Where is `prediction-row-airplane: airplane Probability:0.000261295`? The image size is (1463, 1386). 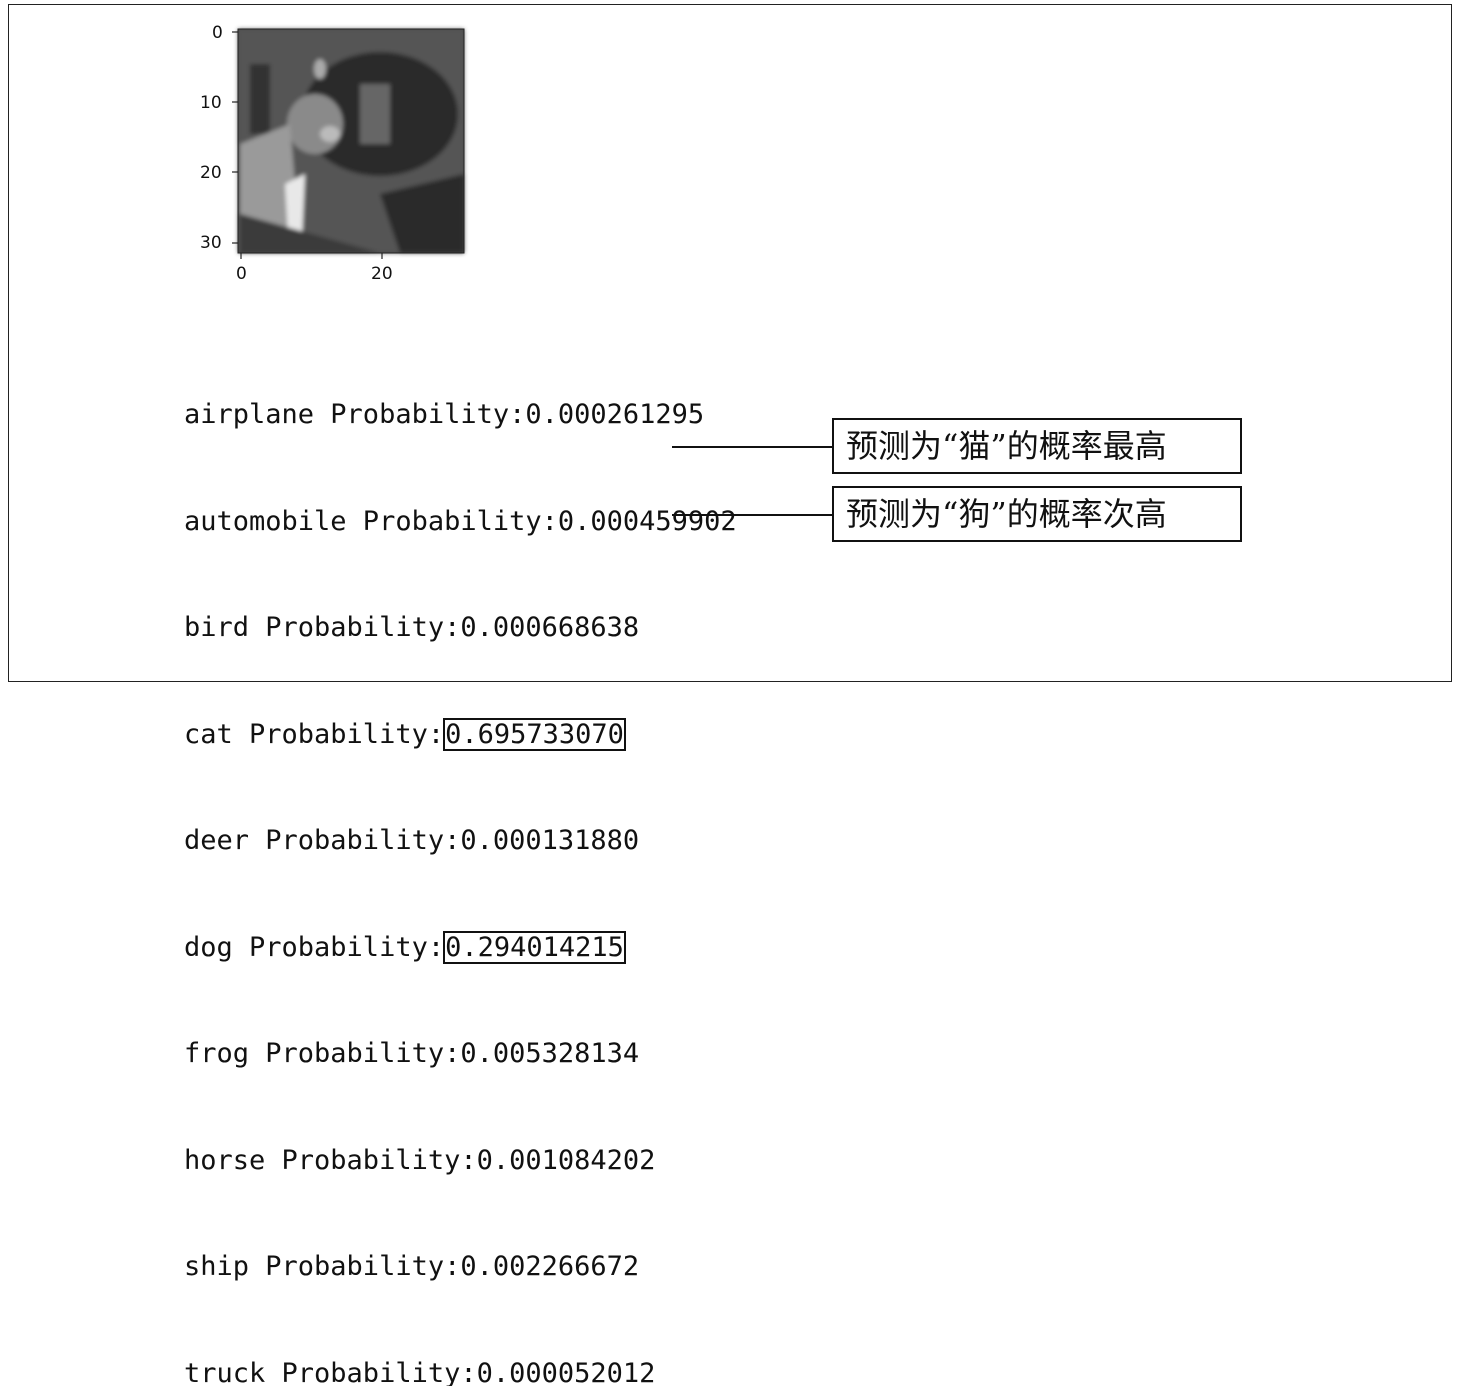 prediction-row-airplane: airplane Probability:0.000261295 is located at coordinates (460, 415).